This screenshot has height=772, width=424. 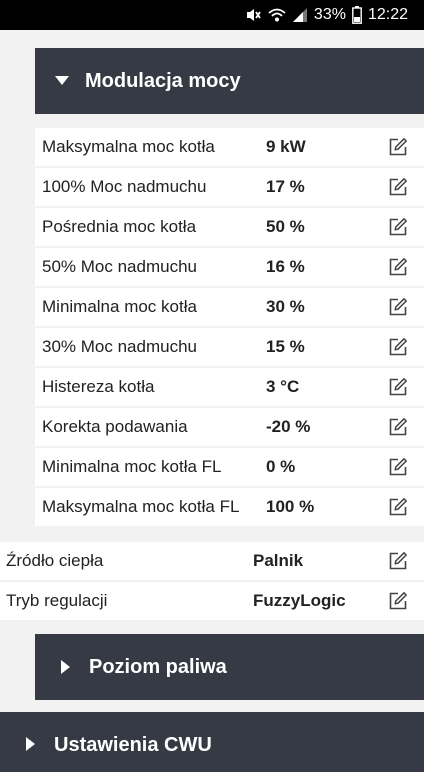 I want to click on mute-icon, so click(x=253, y=15).